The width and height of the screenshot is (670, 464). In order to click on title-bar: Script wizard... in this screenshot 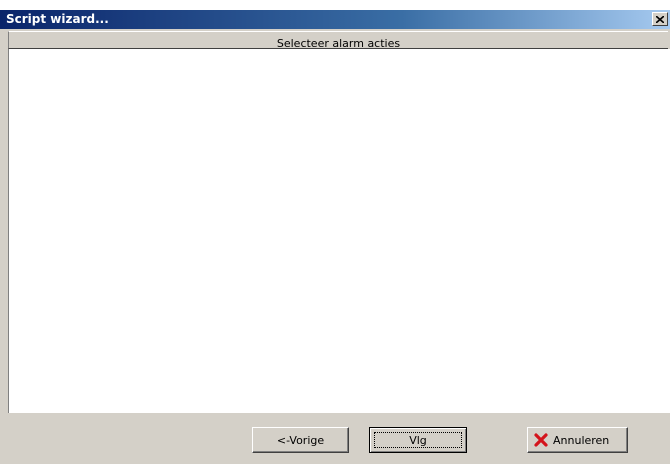, I will do `click(335, 19)`.